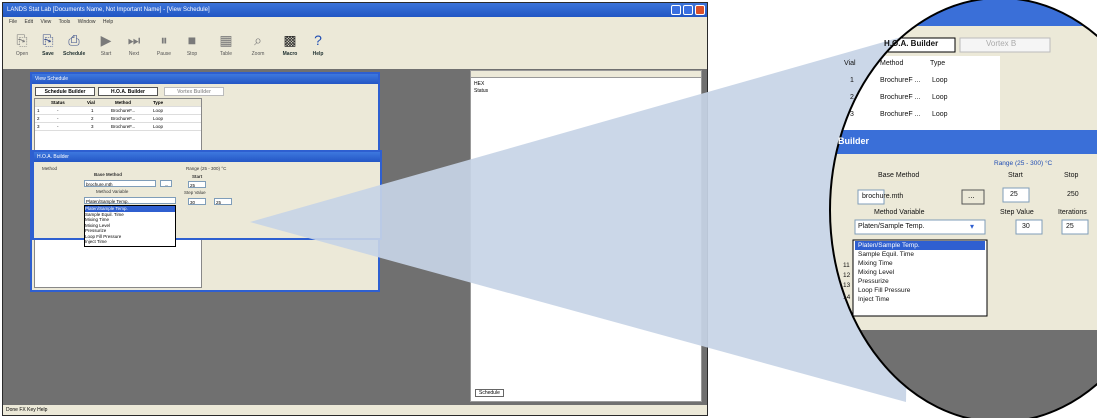 The height and width of the screenshot is (418, 1097). Describe the element at coordinates (1071, 175) in the screenshot. I see `mag-stop-label: Stop` at that location.